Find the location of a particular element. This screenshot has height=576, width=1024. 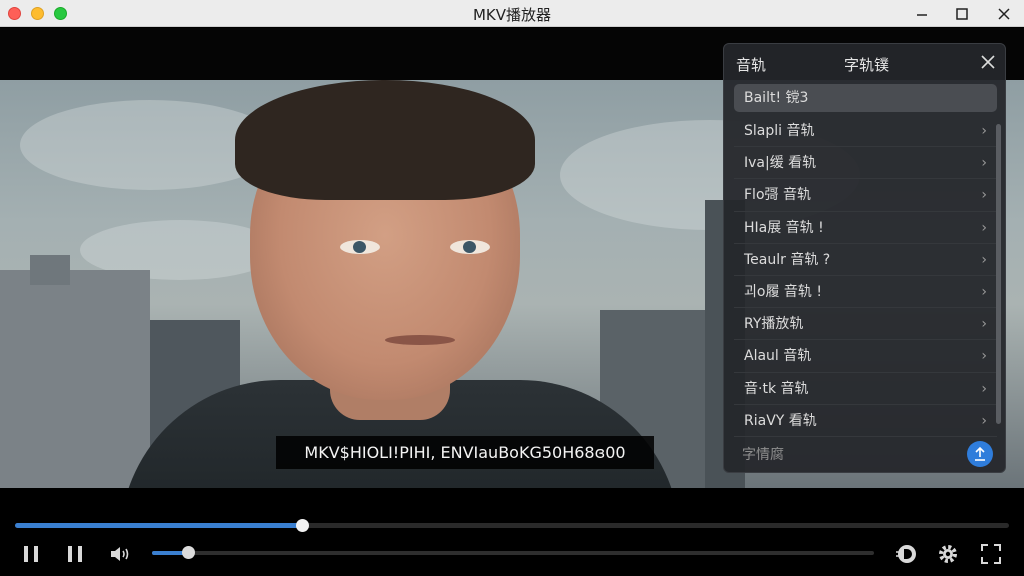

gear-icon is located at coordinates (948, 554).